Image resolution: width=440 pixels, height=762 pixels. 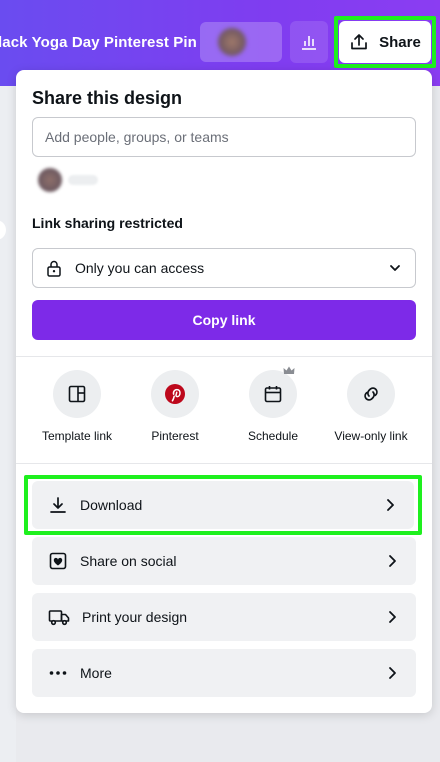 What do you see at coordinates (107, 223) in the screenshot?
I see `link-sharing-label: Link sharing restricted` at bounding box center [107, 223].